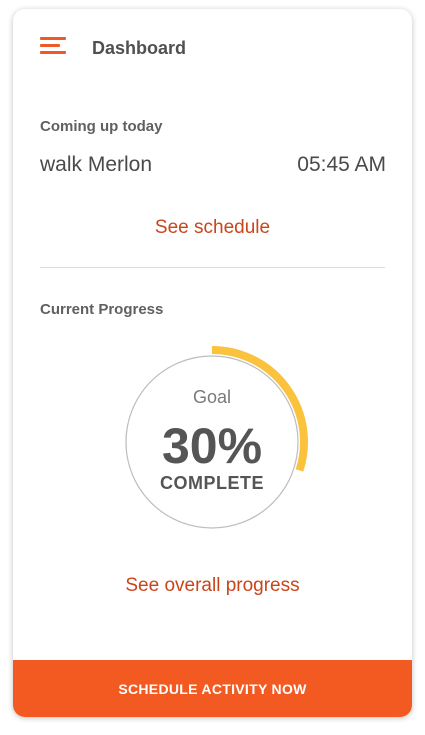 This screenshot has width=425, height=735. What do you see at coordinates (54, 46) in the screenshot?
I see `hamburger-menu-icon` at bounding box center [54, 46].